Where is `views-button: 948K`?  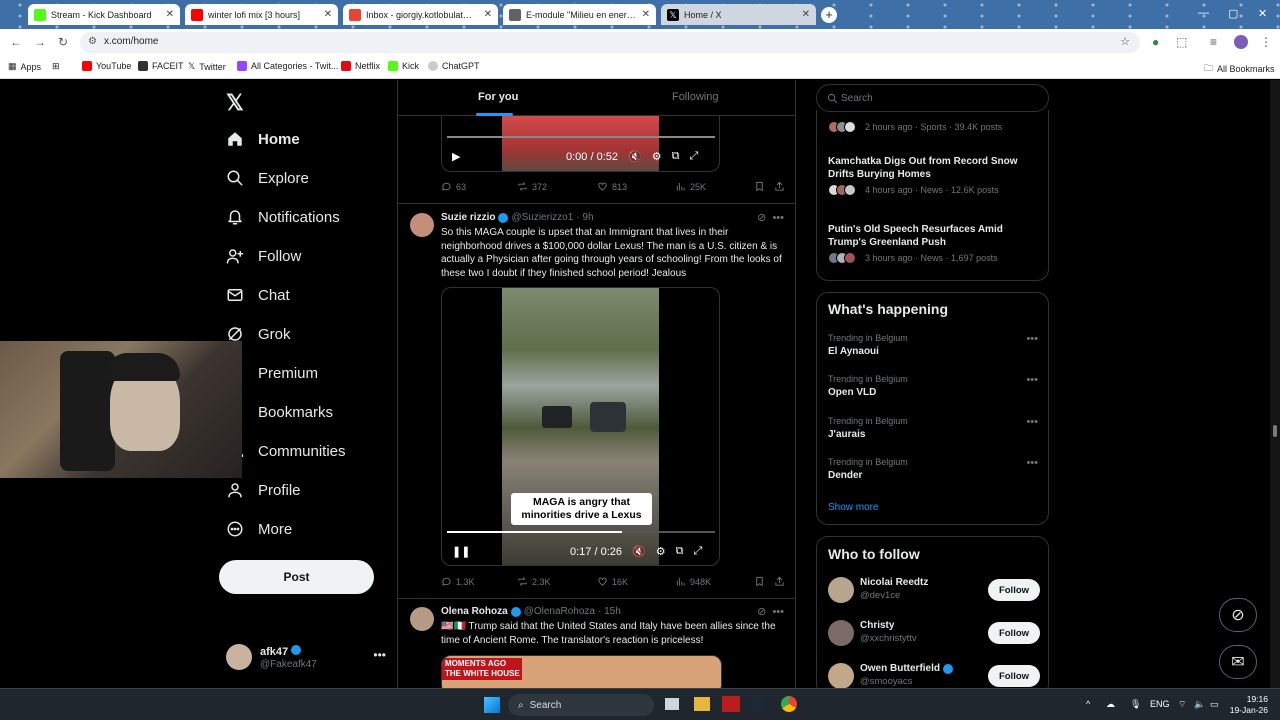
views-button: 948K is located at coordinates (693, 581).